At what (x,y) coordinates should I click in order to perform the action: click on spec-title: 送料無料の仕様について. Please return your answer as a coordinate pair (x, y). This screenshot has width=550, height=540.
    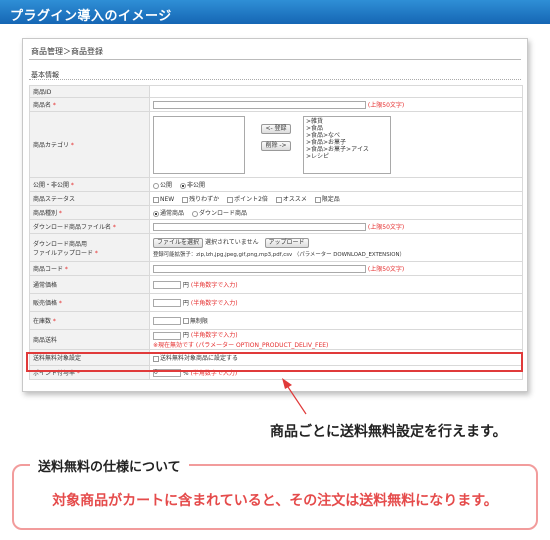
    Looking at the image, I should click on (109, 465).